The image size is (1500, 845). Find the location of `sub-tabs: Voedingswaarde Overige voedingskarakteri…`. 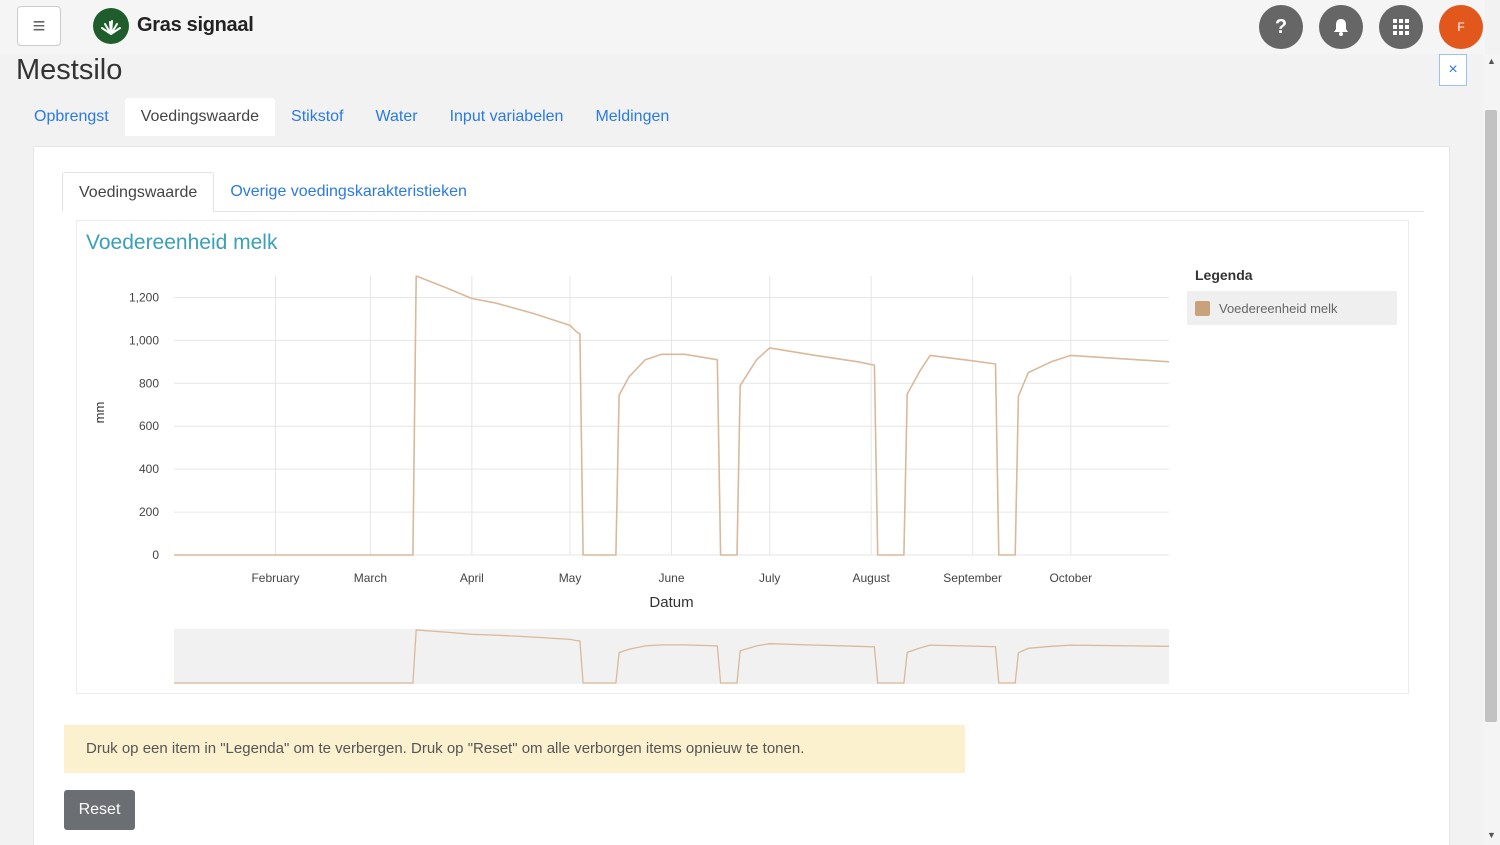

sub-tabs: Voedingswaarde Overige voedingskarakteri… is located at coordinates (743, 192).